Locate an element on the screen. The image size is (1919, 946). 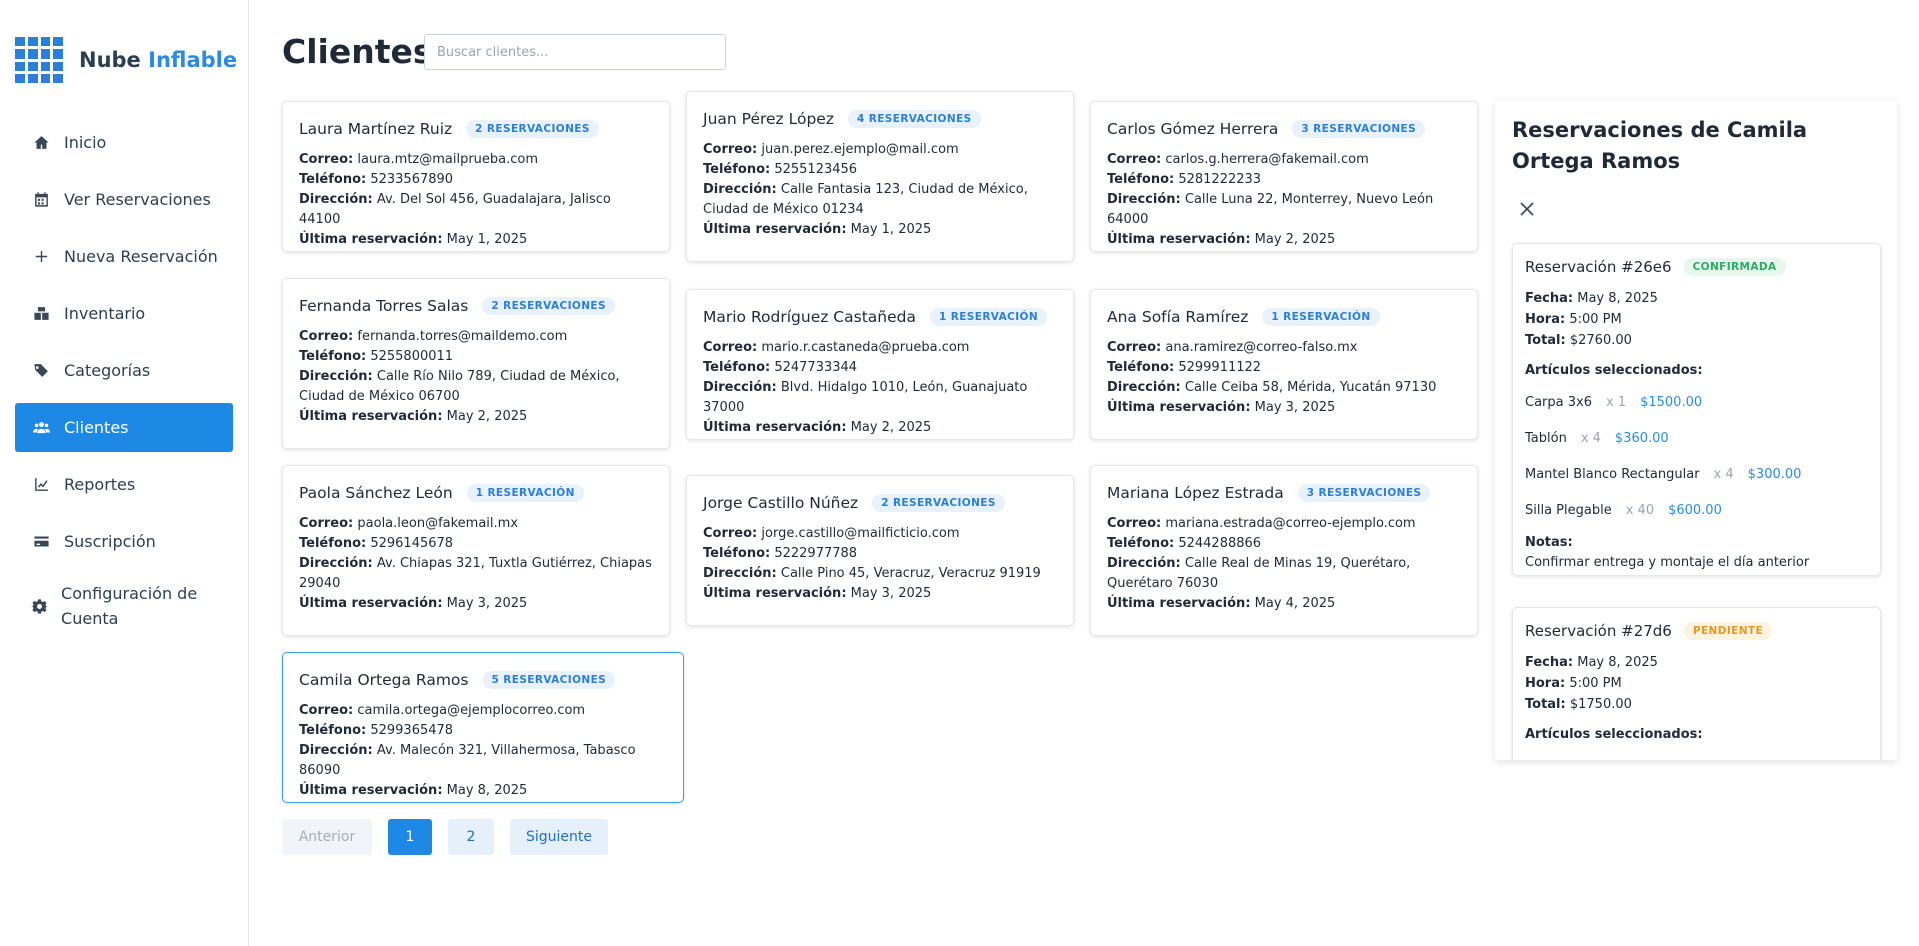
page-title: Clientes is located at coordinates (357, 51).